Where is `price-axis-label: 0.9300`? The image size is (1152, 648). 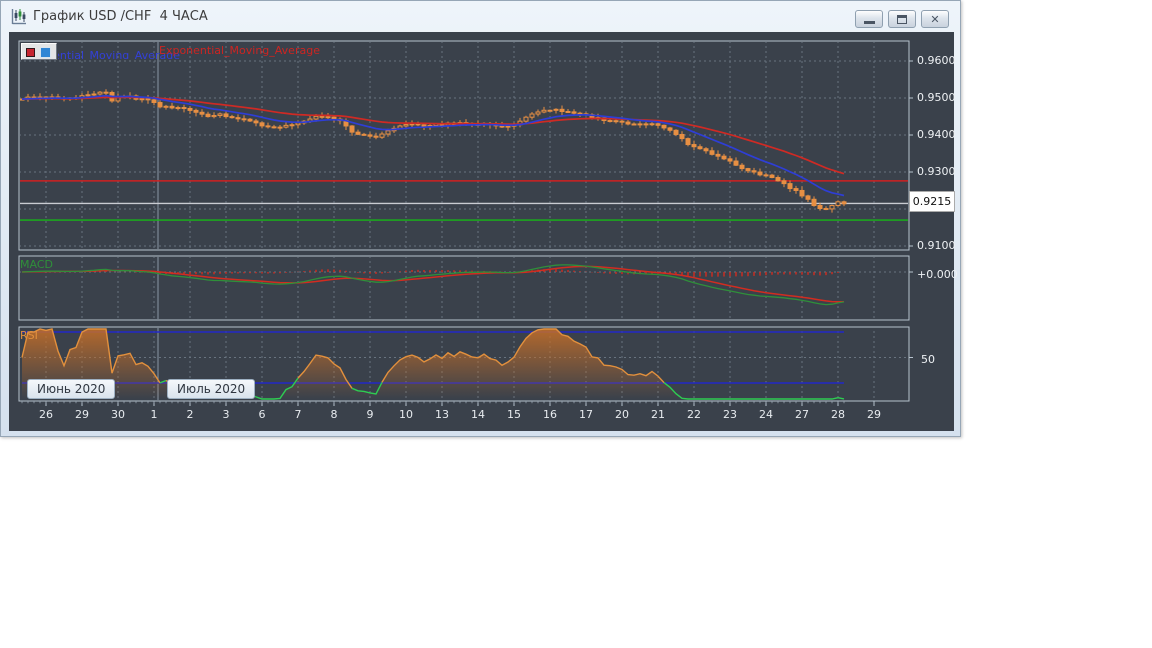
price-axis-label: 0.9300 is located at coordinates (936, 171).